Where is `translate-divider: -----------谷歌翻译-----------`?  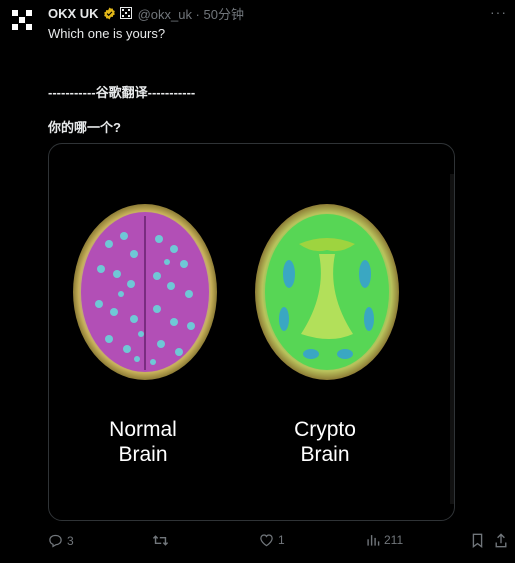 translate-divider: -----------谷歌翻译----------- is located at coordinates (122, 92).